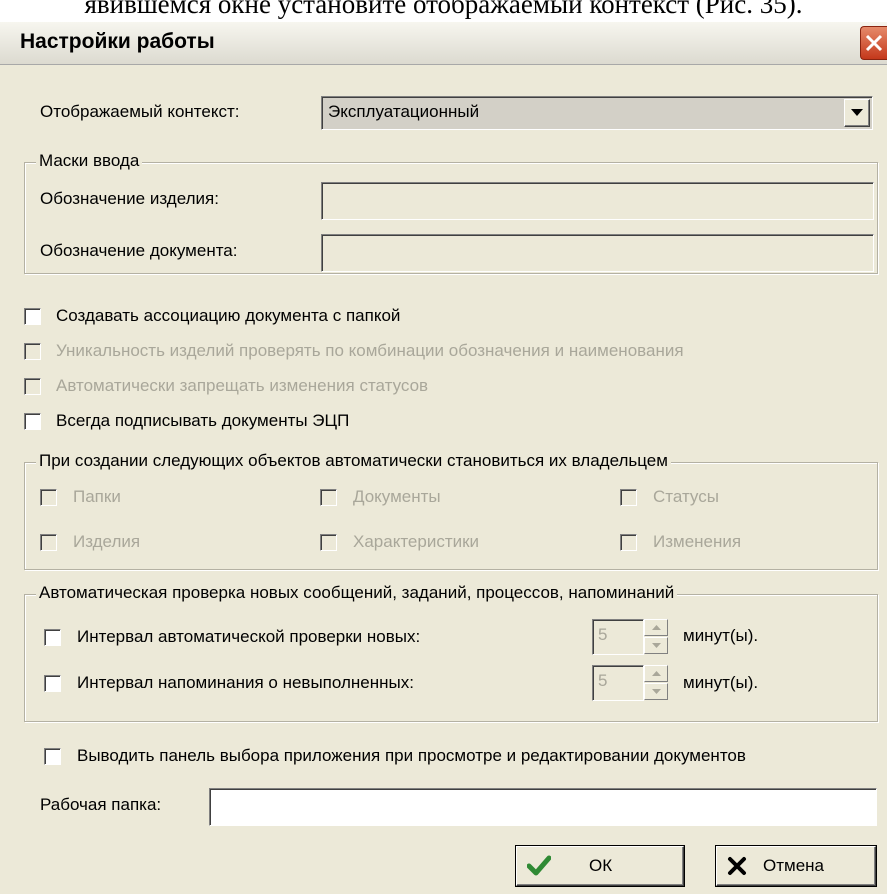 The width and height of the screenshot is (887, 894). What do you see at coordinates (245, 682) in the screenshot?
I see `reminder-interval-label: Интервал напоминания о невыполненных:` at bounding box center [245, 682].